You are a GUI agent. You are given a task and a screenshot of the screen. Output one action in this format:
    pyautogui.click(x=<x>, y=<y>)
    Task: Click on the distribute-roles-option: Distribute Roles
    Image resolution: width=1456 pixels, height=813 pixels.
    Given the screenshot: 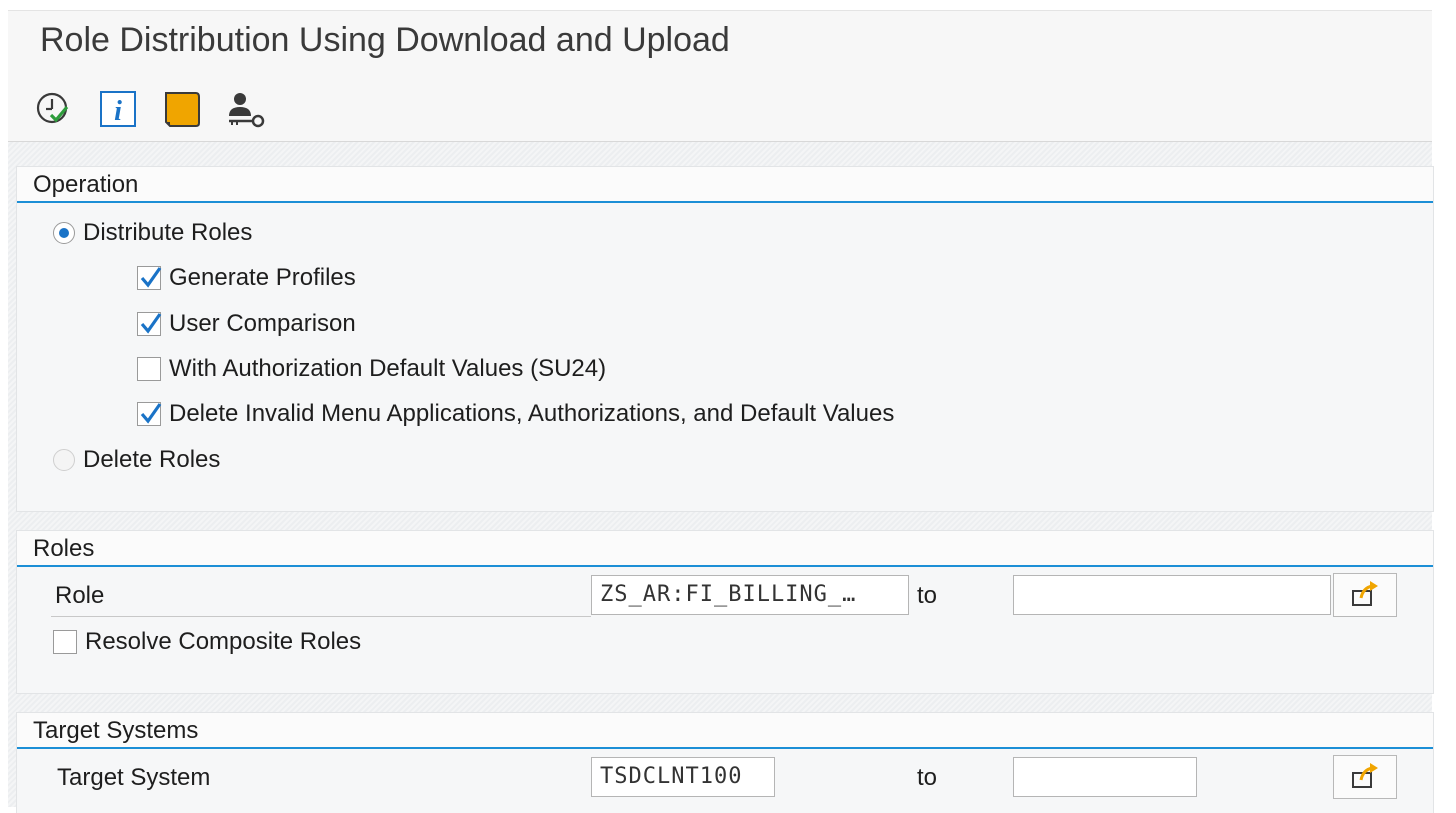 What is the action you would take?
    pyautogui.click(x=152, y=233)
    